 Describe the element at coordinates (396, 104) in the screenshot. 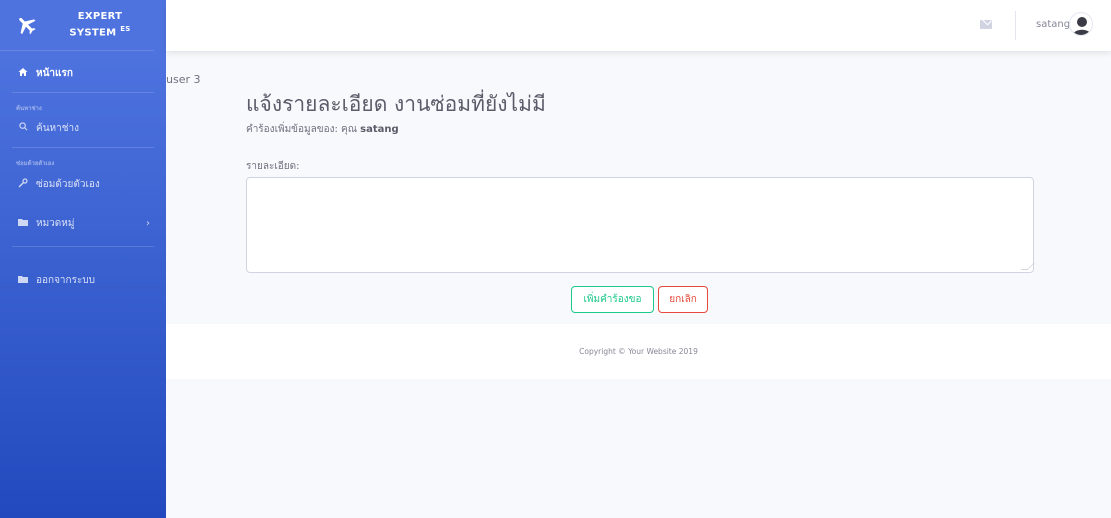

I see `page-title: แจ้งรายละเอียด งานซ่อมที่ยังไม่มี` at that location.